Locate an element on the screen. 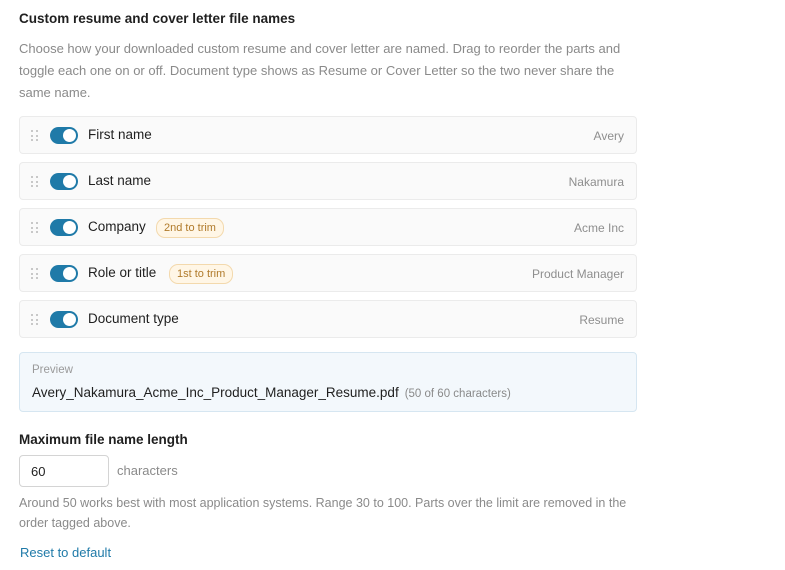 This screenshot has height=570, width=785. filename-part-row-document-type: Document type Resume is located at coordinates (328, 319).